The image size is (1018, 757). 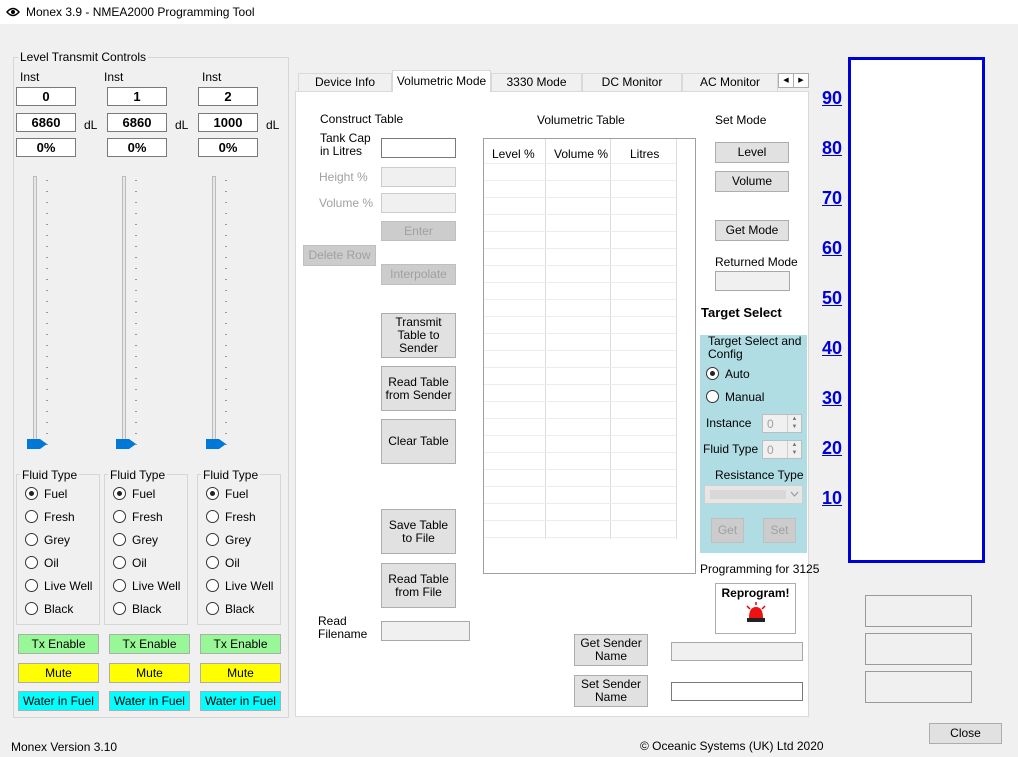 I want to click on scale-label-30: 30, so click(x=832, y=398).